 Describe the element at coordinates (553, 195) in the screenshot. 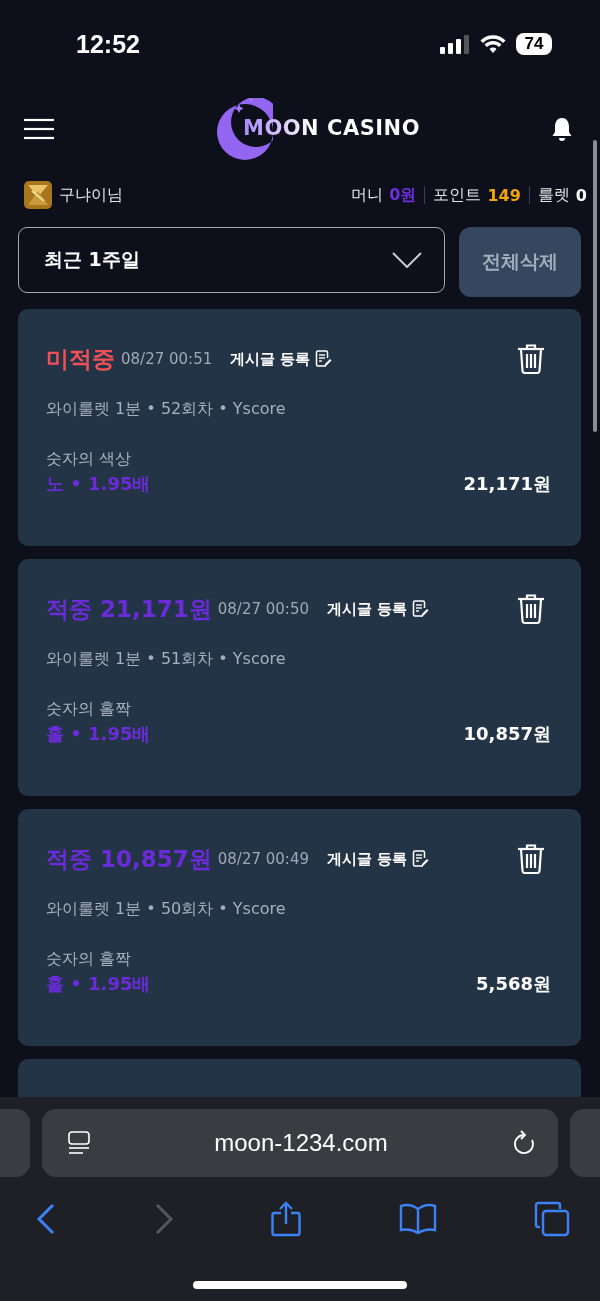

I see `balance-label: 룰렛` at that location.